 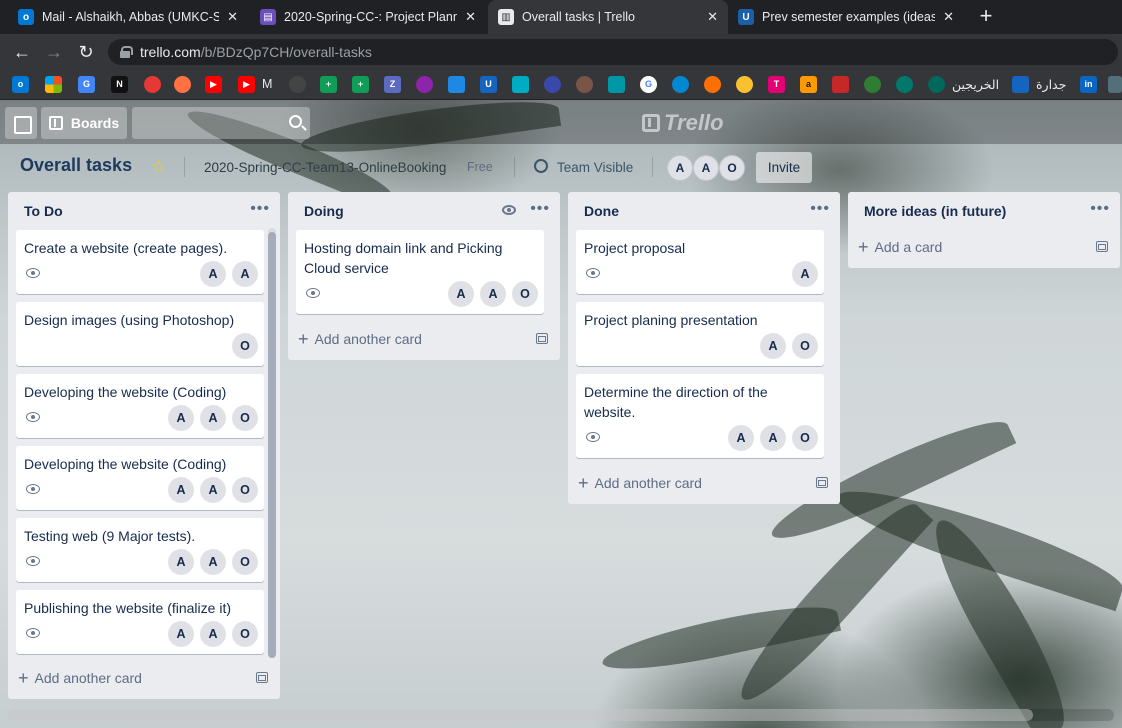 I want to click on browser-tab-examples: U Prev semester examples (ideas fo ✕, so click(x=846, y=17).